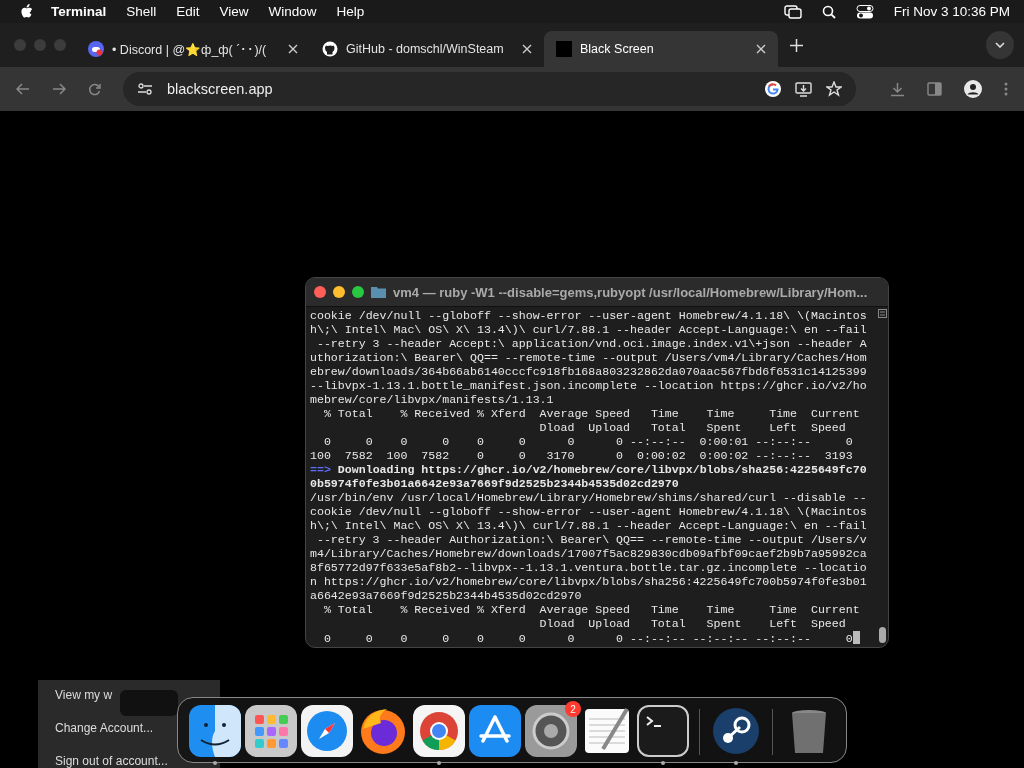 This screenshot has width=1024, height=768. I want to click on new-tab-icon, so click(796, 45).